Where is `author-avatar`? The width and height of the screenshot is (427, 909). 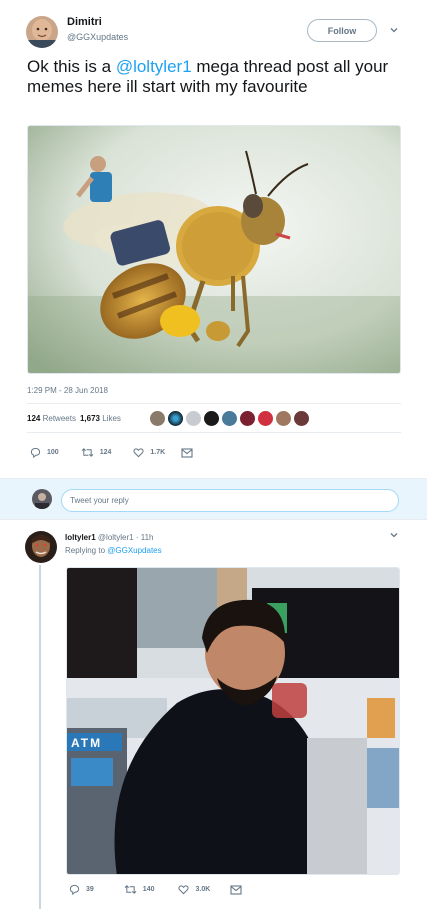
author-avatar is located at coordinates (42, 32).